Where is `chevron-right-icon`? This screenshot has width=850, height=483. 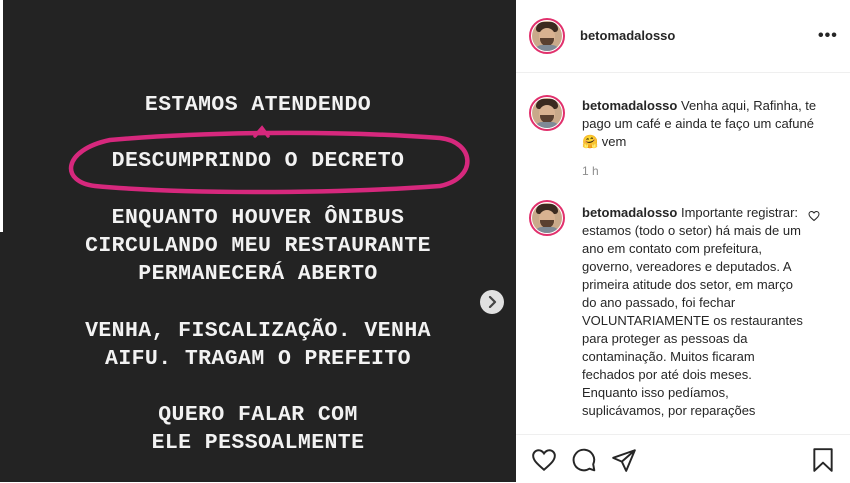
chevron-right-icon is located at coordinates (492, 302).